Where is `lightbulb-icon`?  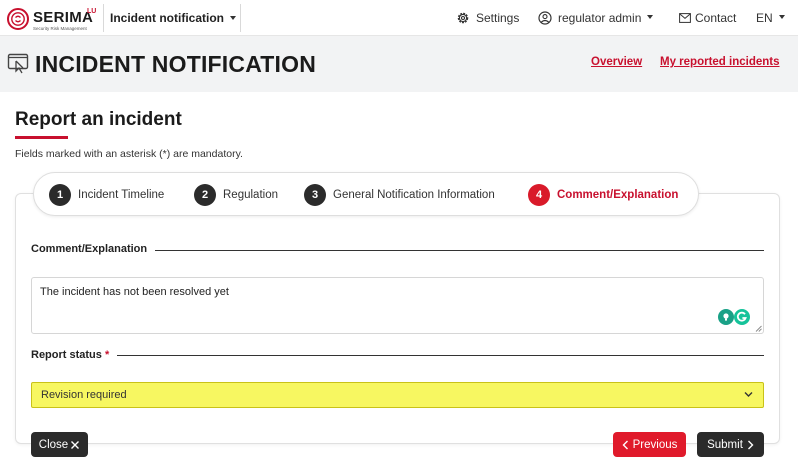
lightbulb-icon is located at coordinates (726, 317).